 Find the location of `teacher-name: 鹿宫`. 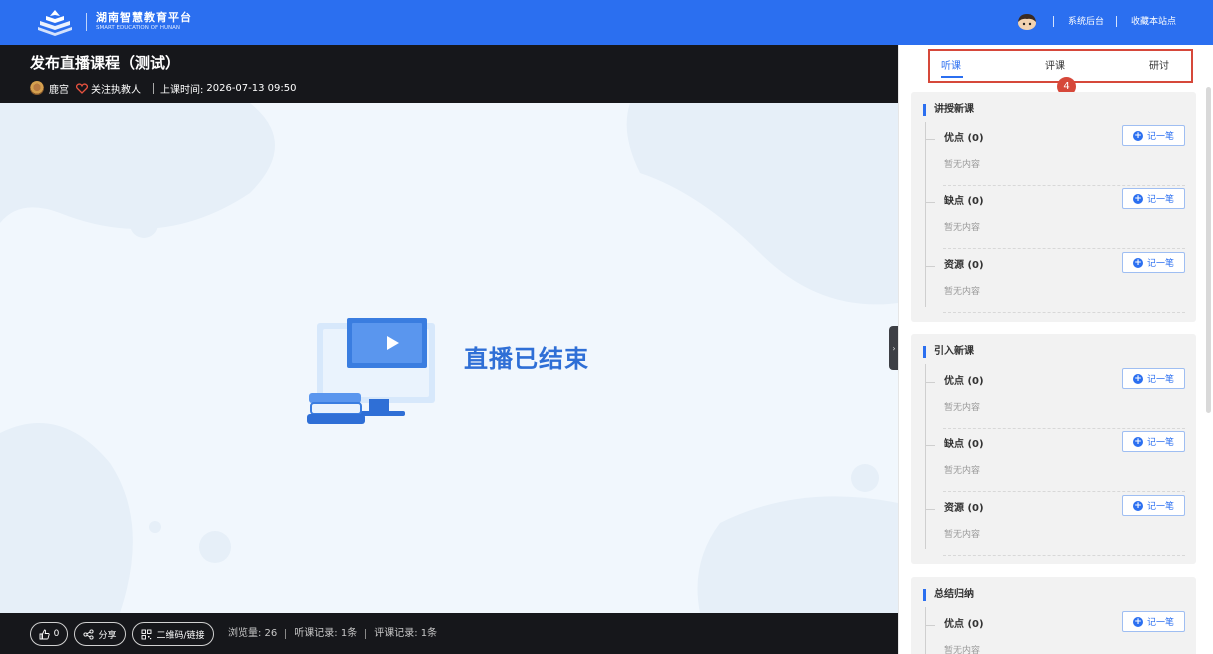

teacher-name: 鹿宫 is located at coordinates (59, 88).